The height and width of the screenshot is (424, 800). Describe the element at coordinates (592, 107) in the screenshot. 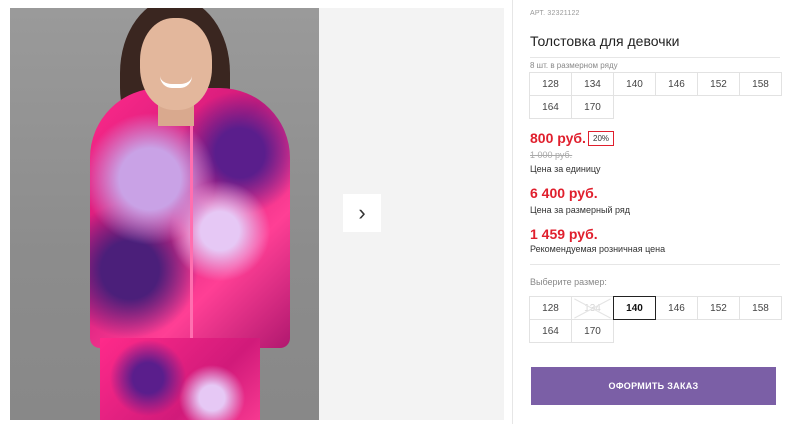

I see `size-set-cell: 170` at that location.